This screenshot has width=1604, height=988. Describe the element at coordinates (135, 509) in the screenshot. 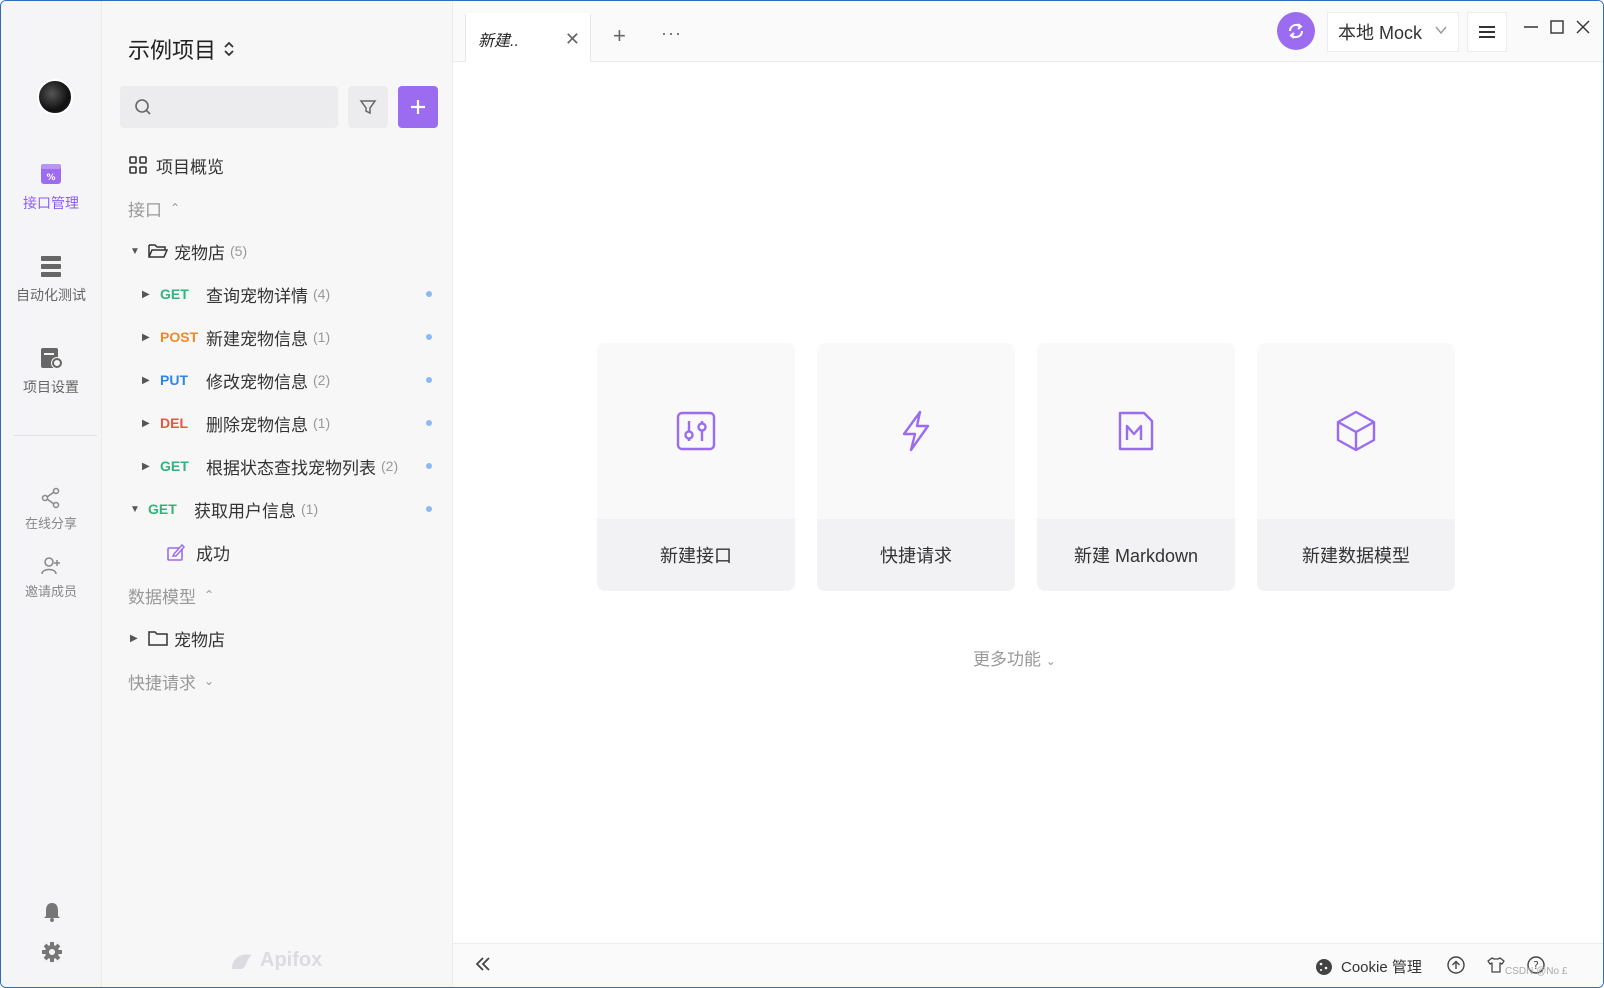

I see `caret-down-icon: ▼` at that location.